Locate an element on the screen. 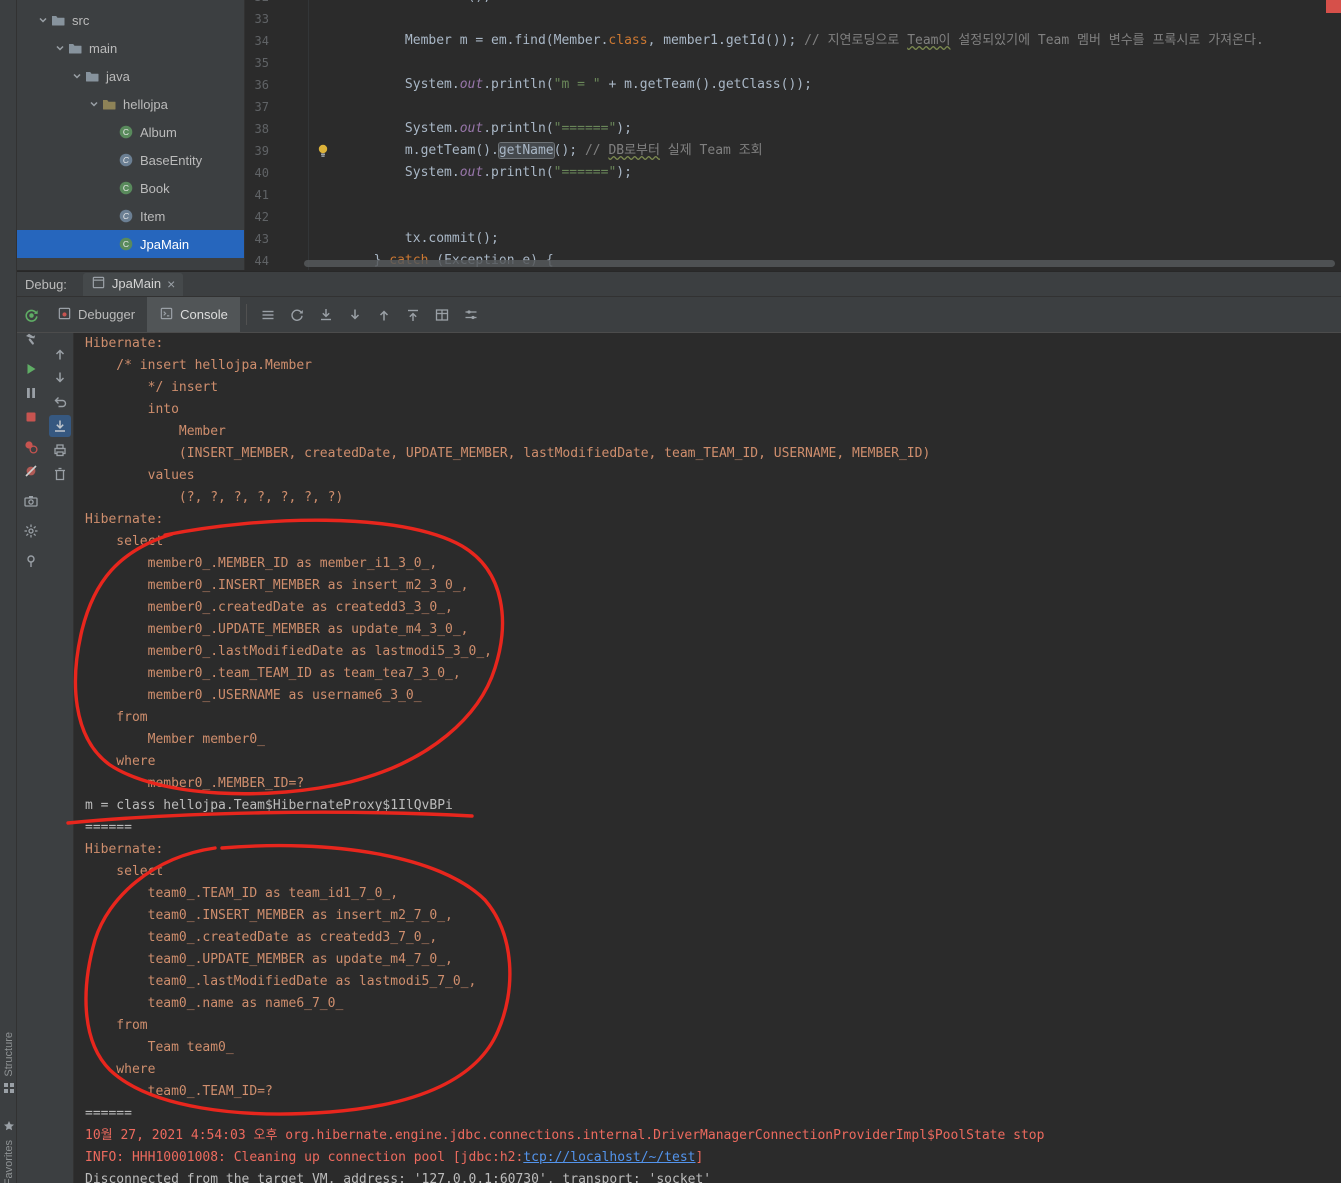 The height and width of the screenshot is (1183, 1341). tree-item-hellojpa: hellojpa is located at coordinates (130, 104).